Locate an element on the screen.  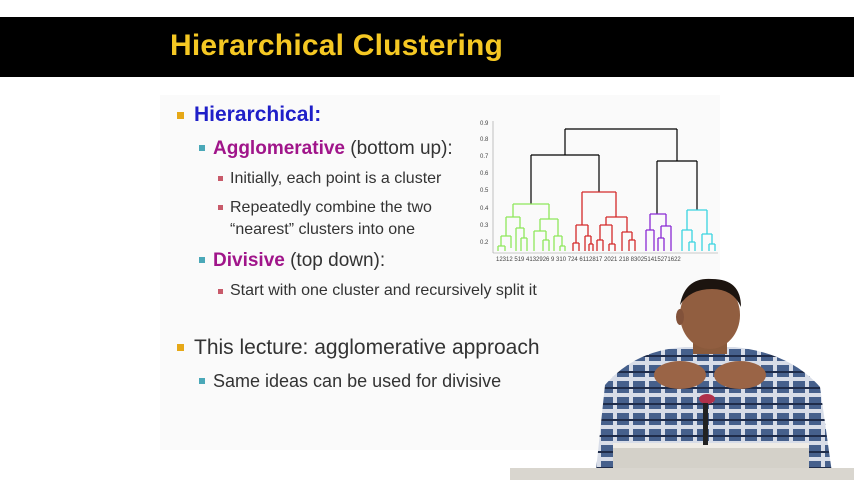
point-same-ideas: Same ideas can be used for divisive is located at coordinates (357, 381).